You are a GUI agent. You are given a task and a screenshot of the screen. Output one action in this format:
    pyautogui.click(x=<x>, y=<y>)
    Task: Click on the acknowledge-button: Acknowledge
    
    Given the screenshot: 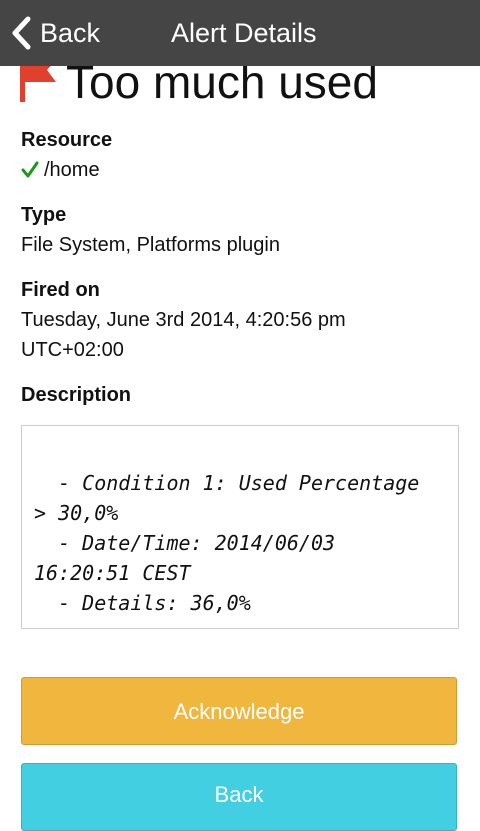 What is the action you would take?
    pyautogui.click(x=239, y=711)
    